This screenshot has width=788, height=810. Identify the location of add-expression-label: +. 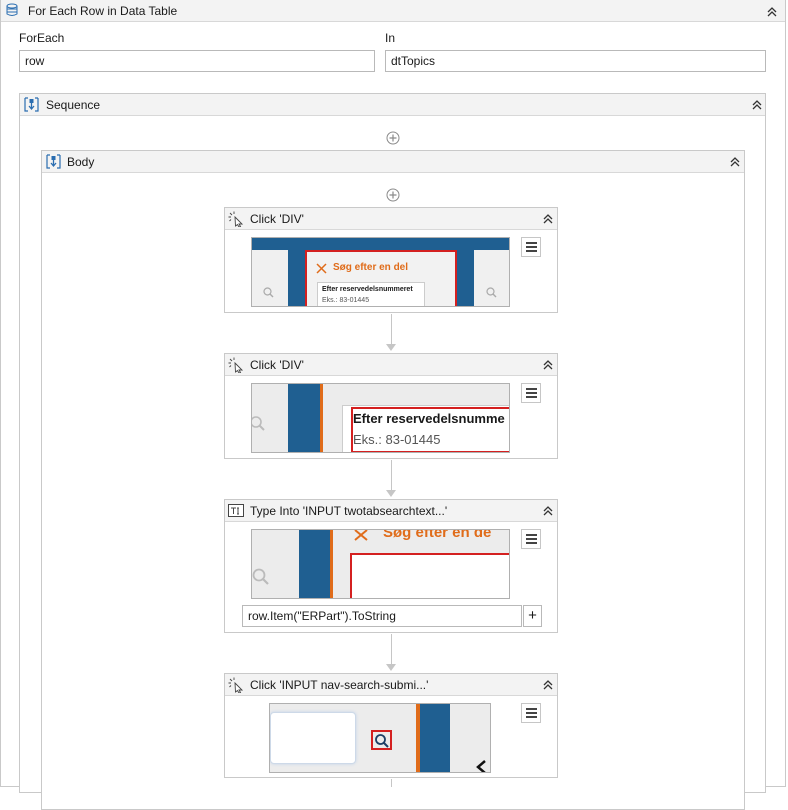
(532, 615).